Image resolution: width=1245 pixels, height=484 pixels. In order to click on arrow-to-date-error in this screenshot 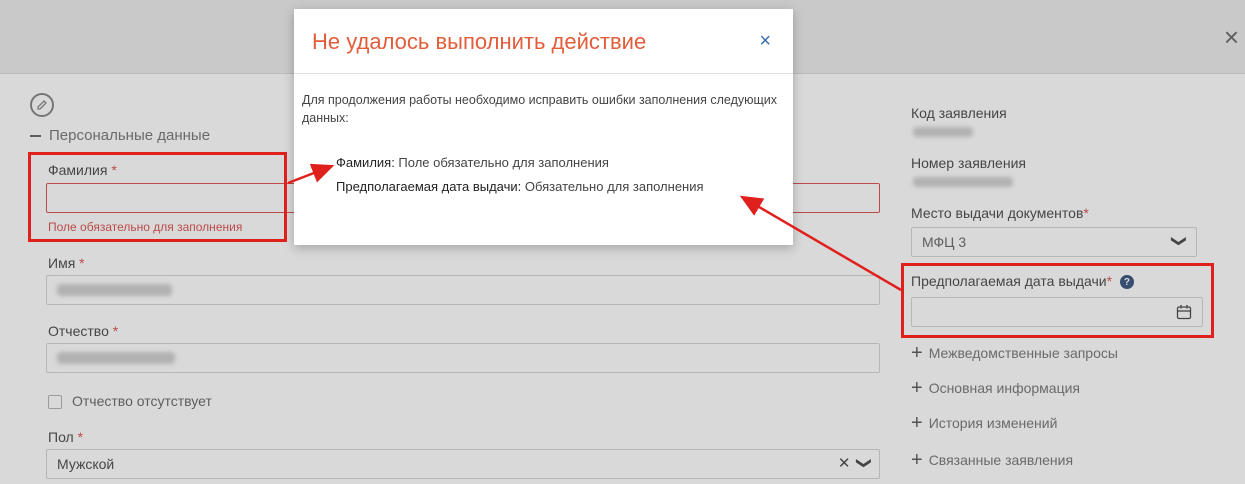, I will do `click(820, 243)`.